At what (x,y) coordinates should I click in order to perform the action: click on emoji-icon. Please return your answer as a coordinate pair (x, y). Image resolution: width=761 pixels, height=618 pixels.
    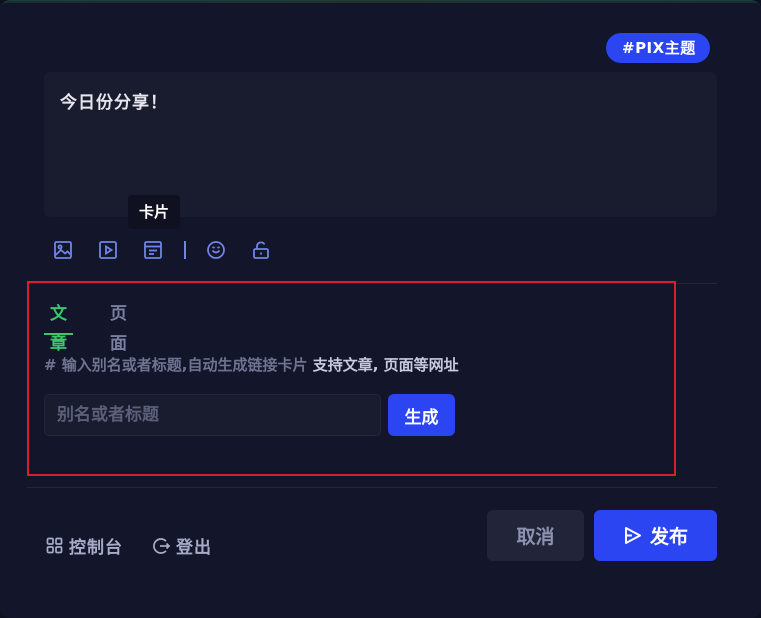
    Looking at the image, I should click on (216, 250).